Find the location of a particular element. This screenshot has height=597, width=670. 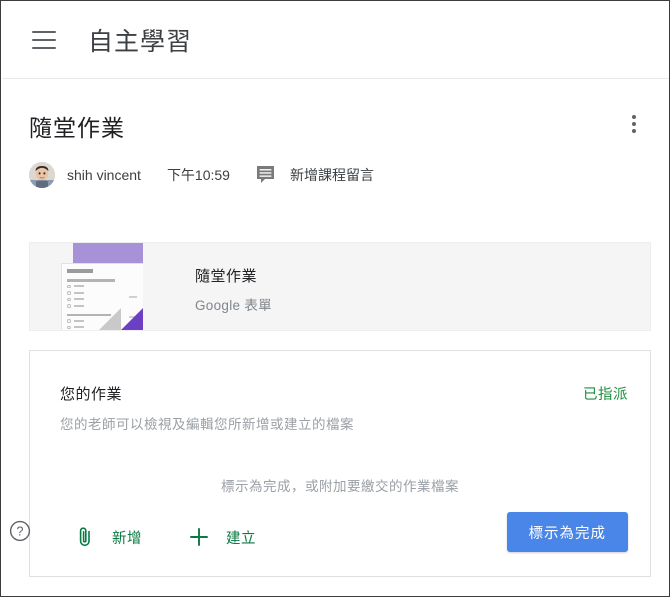

status-badge: 已指派 is located at coordinates (605, 395).